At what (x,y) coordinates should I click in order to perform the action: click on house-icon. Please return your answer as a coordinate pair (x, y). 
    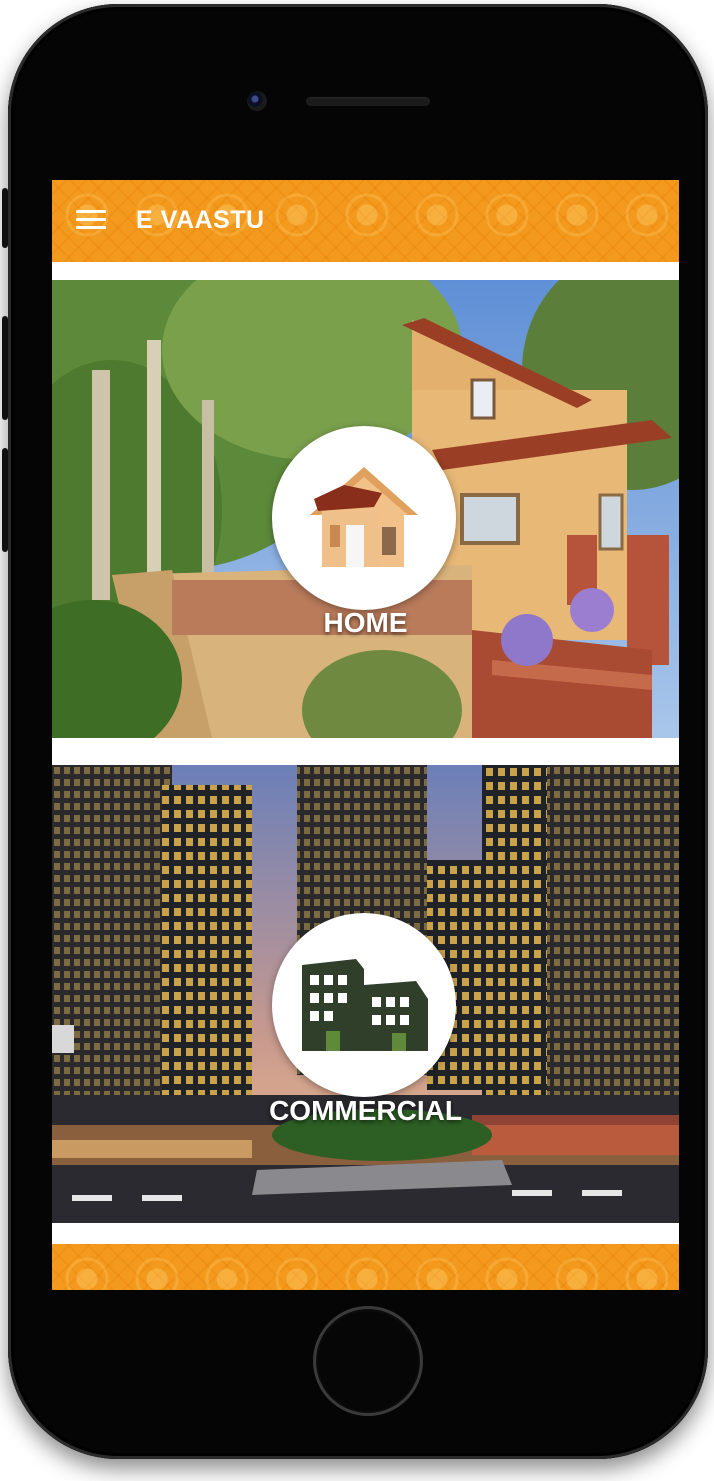
    Looking at the image, I should click on (364, 517).